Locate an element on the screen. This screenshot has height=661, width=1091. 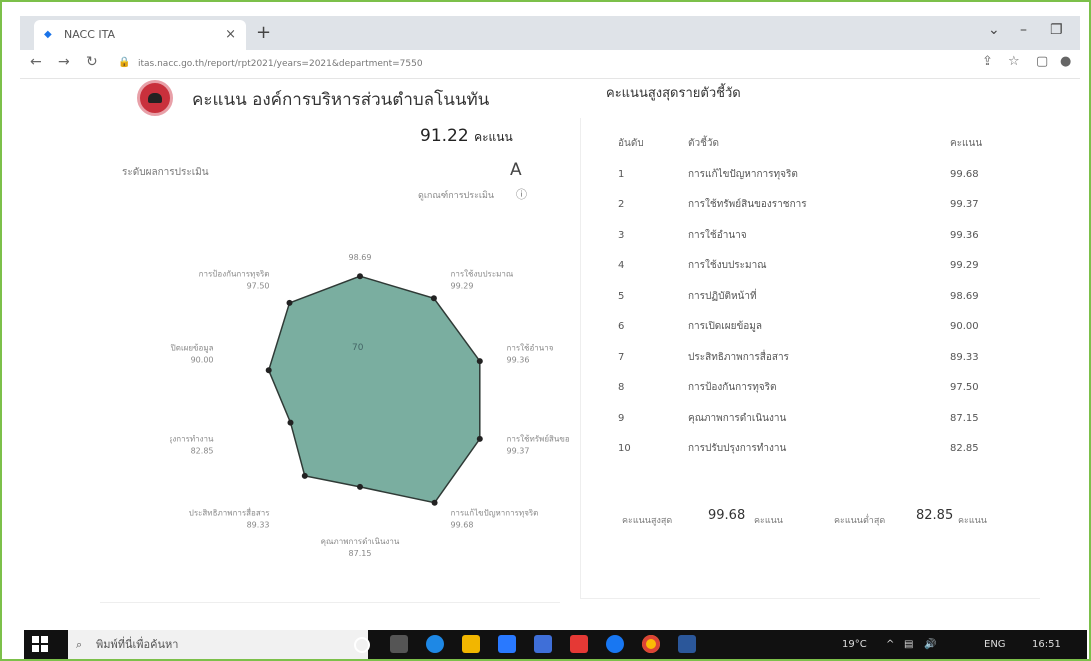
tab-close-icon: × is located at coordinates (230, 35).